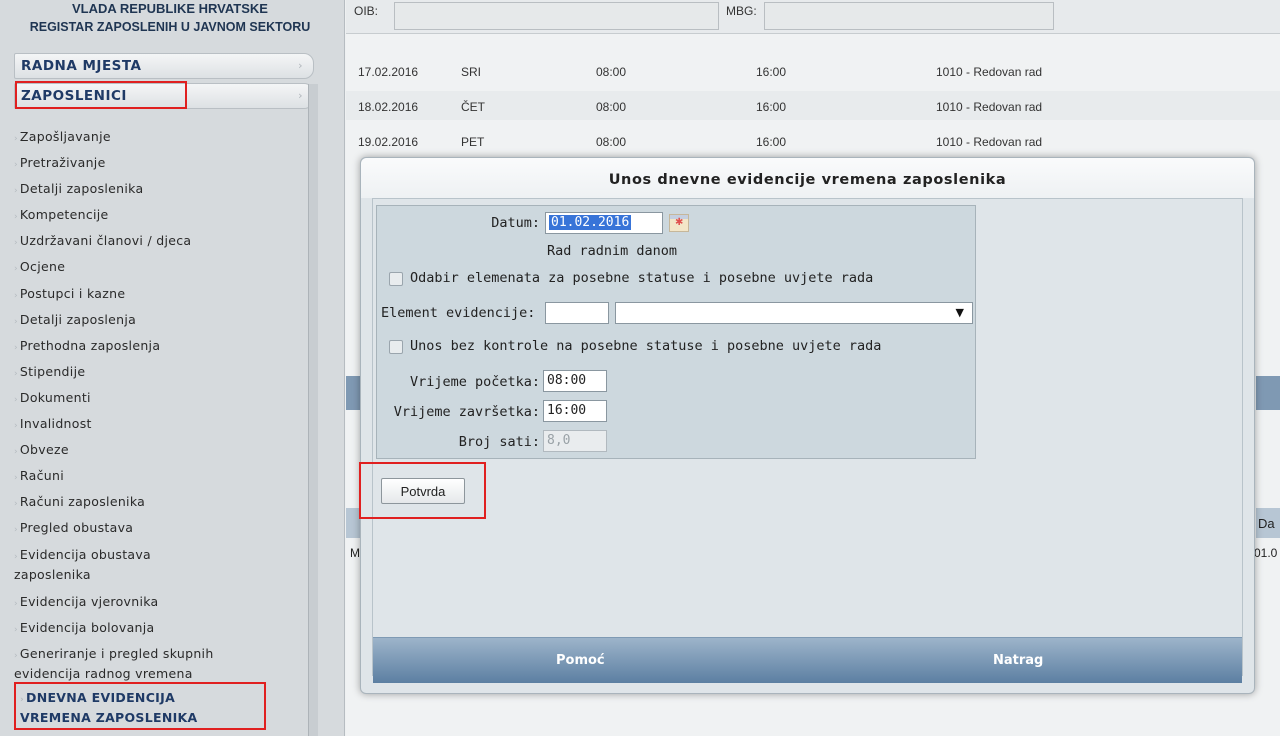  What do you see at coordinates (156, 425) in the screenshot?
I see `sidebar-item-invalidnost: › Invalidnost` at bounding box center [156, 425].